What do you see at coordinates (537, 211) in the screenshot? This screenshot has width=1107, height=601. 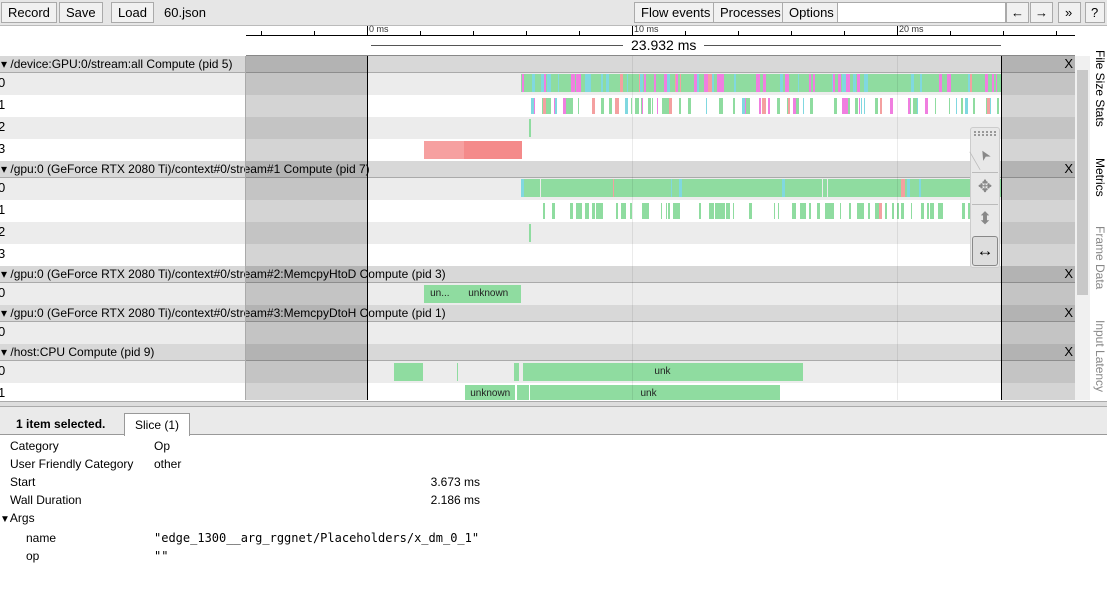 I see `thread-row: 1` at bounding box center [537, 211].